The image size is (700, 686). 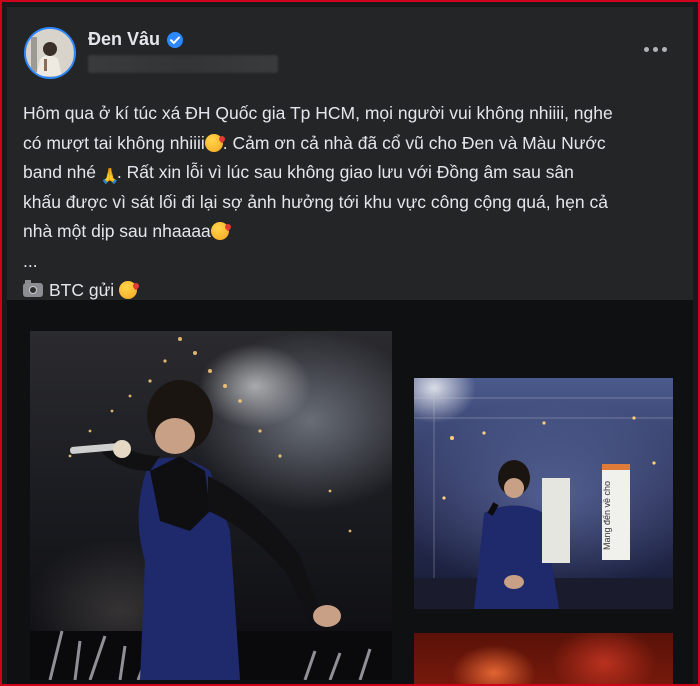 I want to click on post-meta-blurred, so click(x=183, y=64).